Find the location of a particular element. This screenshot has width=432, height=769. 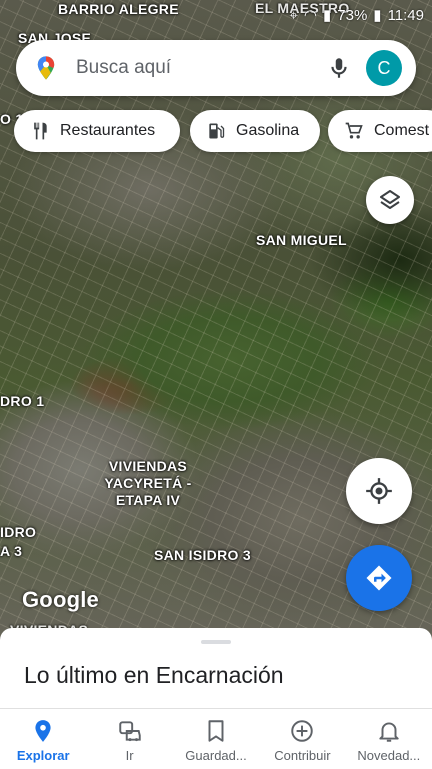

search-bar: Busca aquí C is located at coordinates (216, 68).